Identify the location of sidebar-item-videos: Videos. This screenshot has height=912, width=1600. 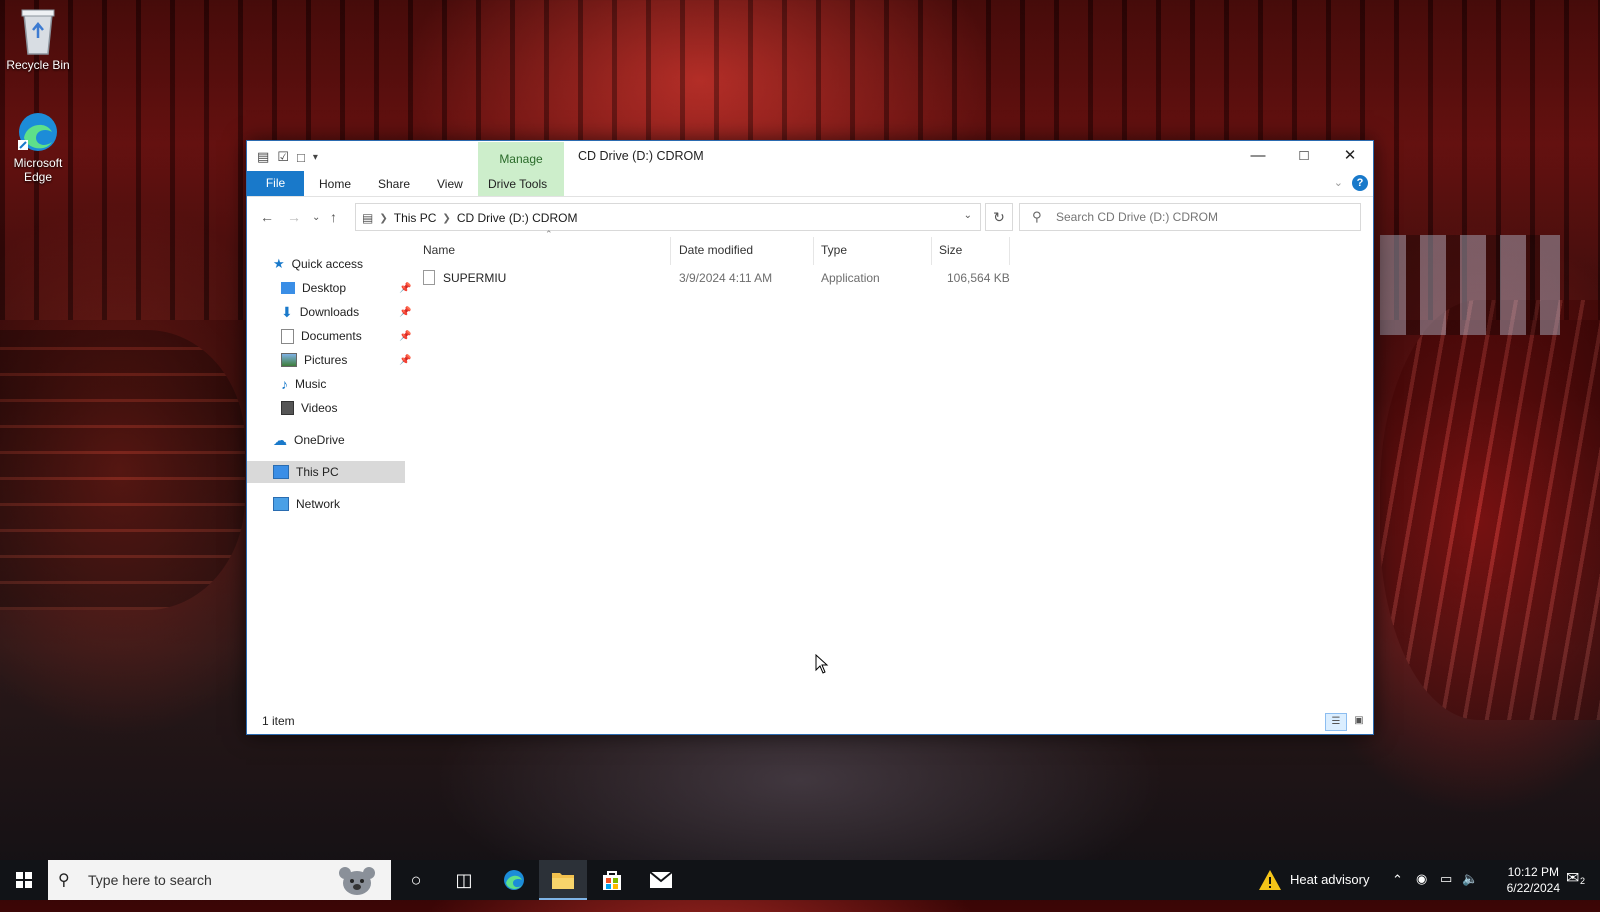
(309, 408).